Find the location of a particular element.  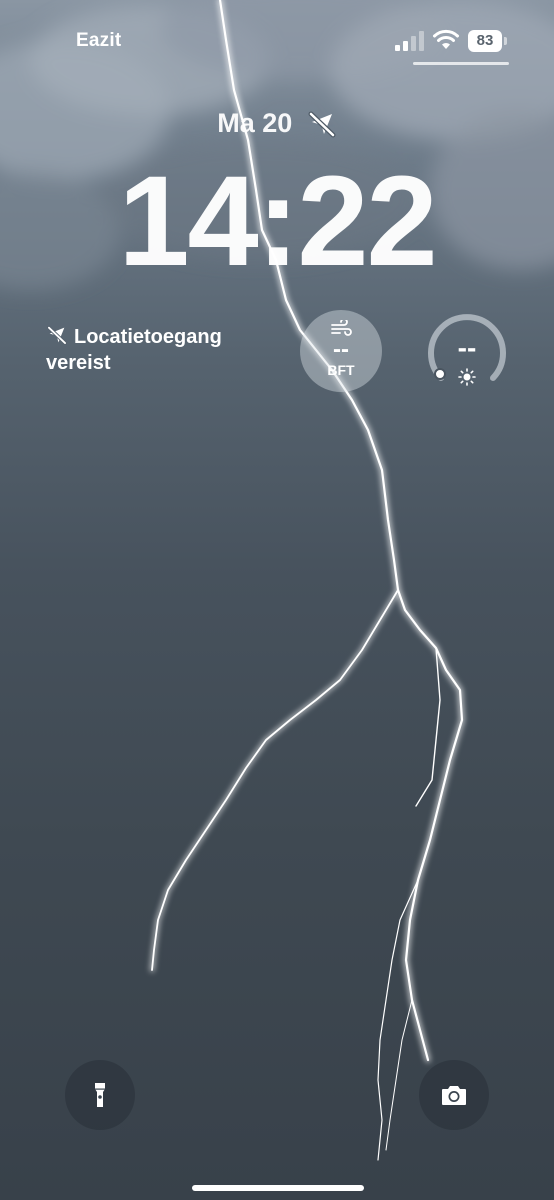

uv-index-widget: -- is located at coordinates (467, 352).